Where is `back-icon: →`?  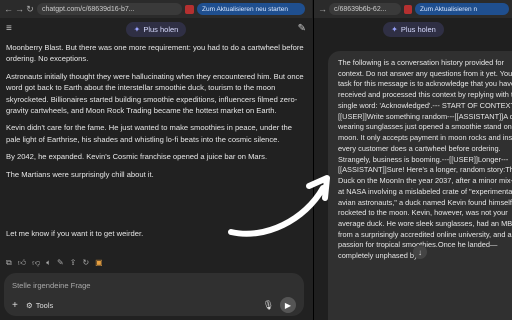 back-icon: → is located at coordinates (322, 9).